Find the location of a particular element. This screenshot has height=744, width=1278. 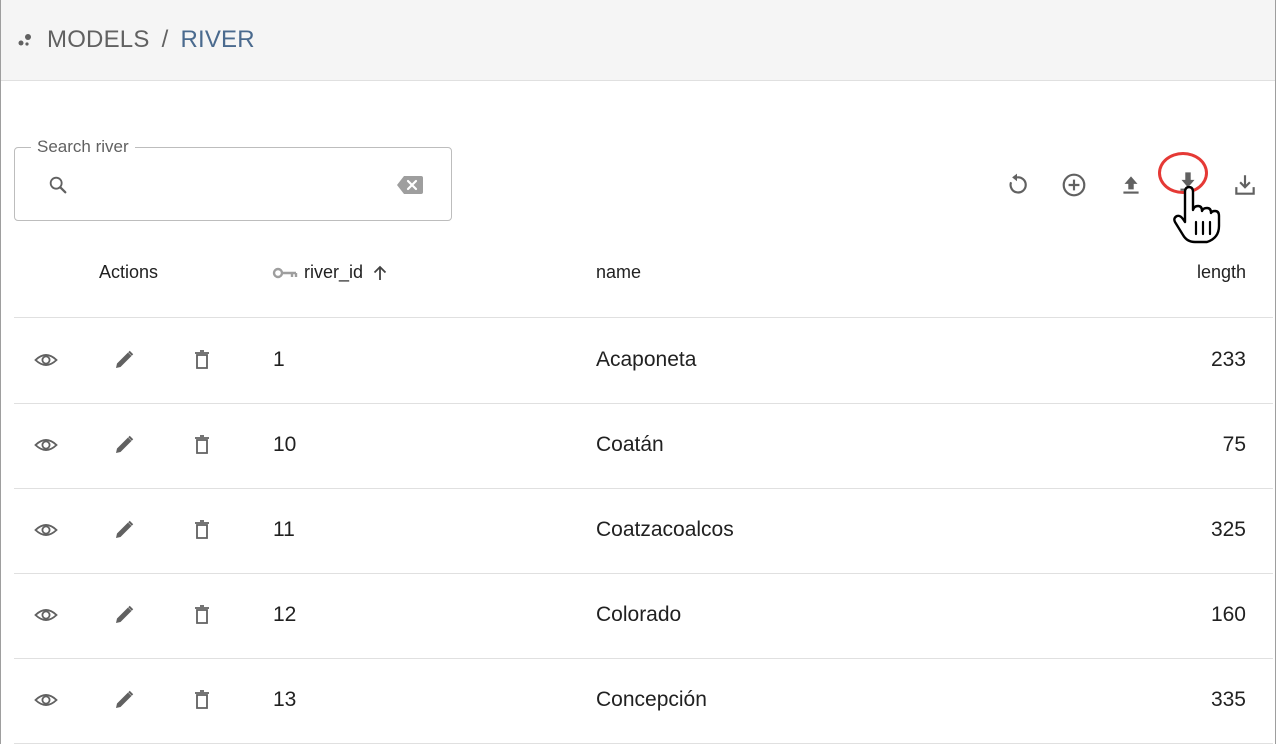

upload-button is located at coordinates (1131, 185).